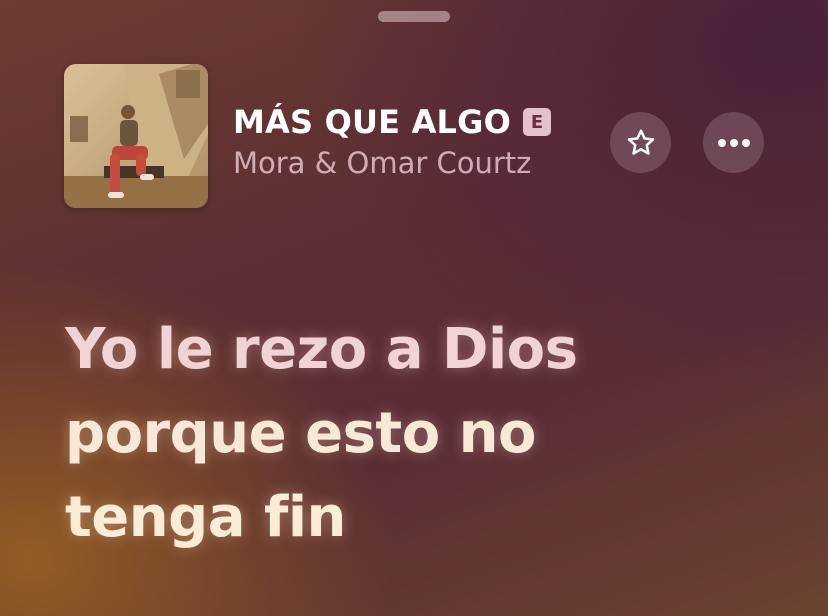 The height and width of the screenshot is (616, 828). What do you see at coordinates (372, 122) in the screenshot?
I see `song-title: MÁS QUE ALGO` at bounding box center [372, 122].